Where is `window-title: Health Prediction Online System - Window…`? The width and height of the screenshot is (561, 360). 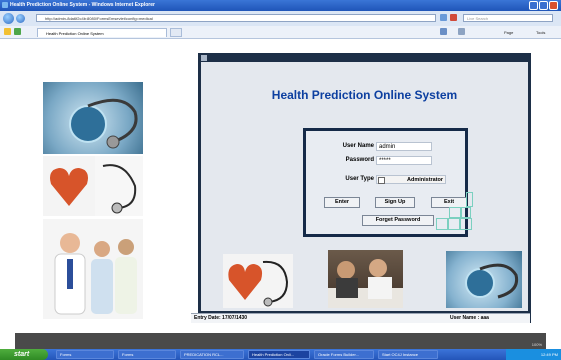
window-title: Health Prediction Online System - Window… is located at coordinates (82, 5).